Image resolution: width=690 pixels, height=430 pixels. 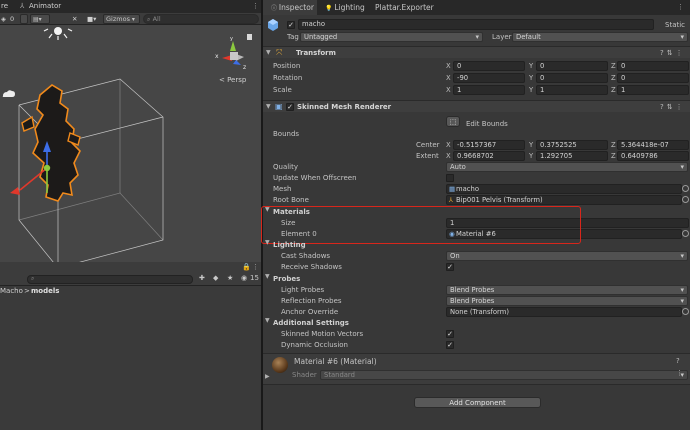 I want to click on tab-plattar-label: Plattar.Exporter, so click(x=404, y=7).